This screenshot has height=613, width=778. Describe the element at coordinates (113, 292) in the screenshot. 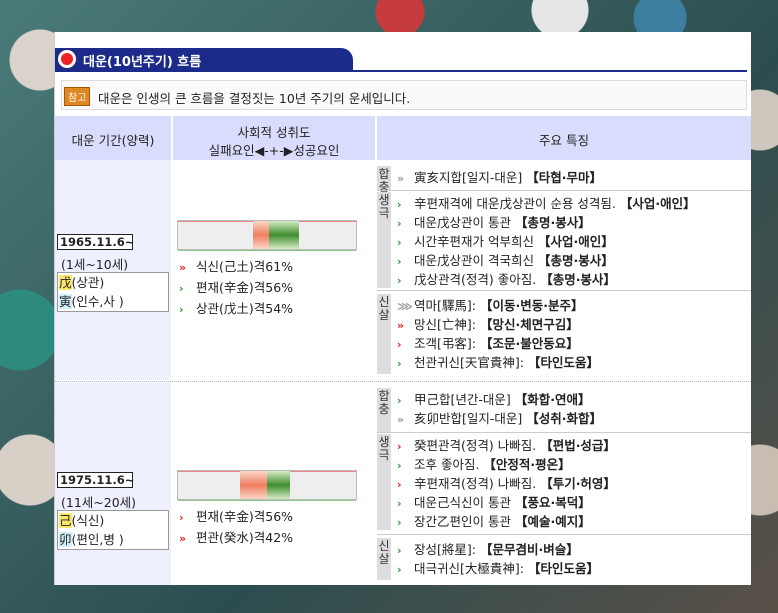

I see `ganji-box: 戊(상관) 寅(인수,사 )` at that location.